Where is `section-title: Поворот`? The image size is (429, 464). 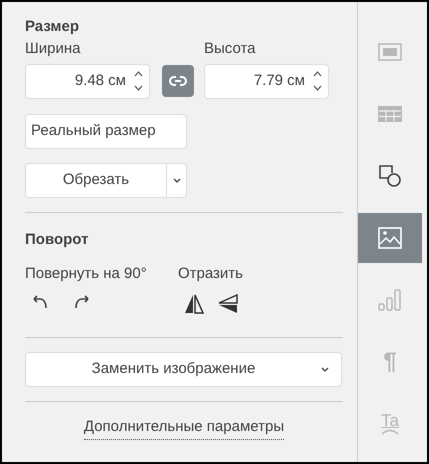
section-title: Поворот is located at coordinates (57, 239).